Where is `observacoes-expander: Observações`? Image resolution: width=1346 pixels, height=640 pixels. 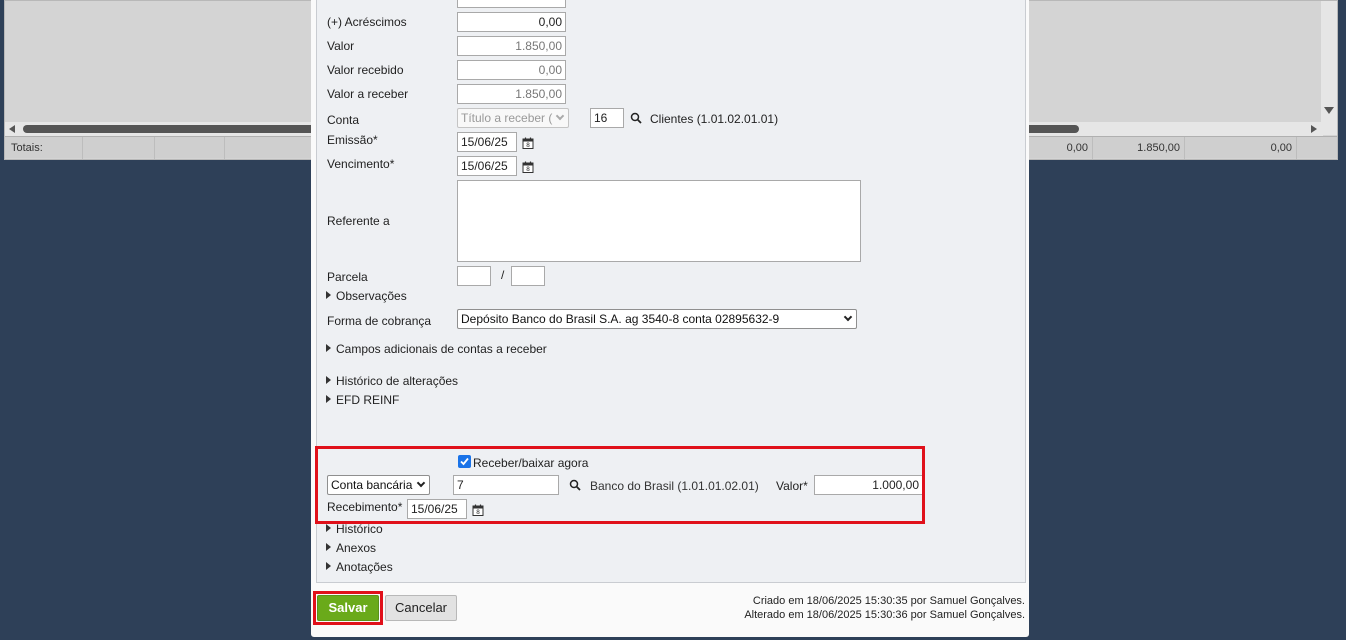
observacoes-expander: Observações is located at coordinates (366, 296).